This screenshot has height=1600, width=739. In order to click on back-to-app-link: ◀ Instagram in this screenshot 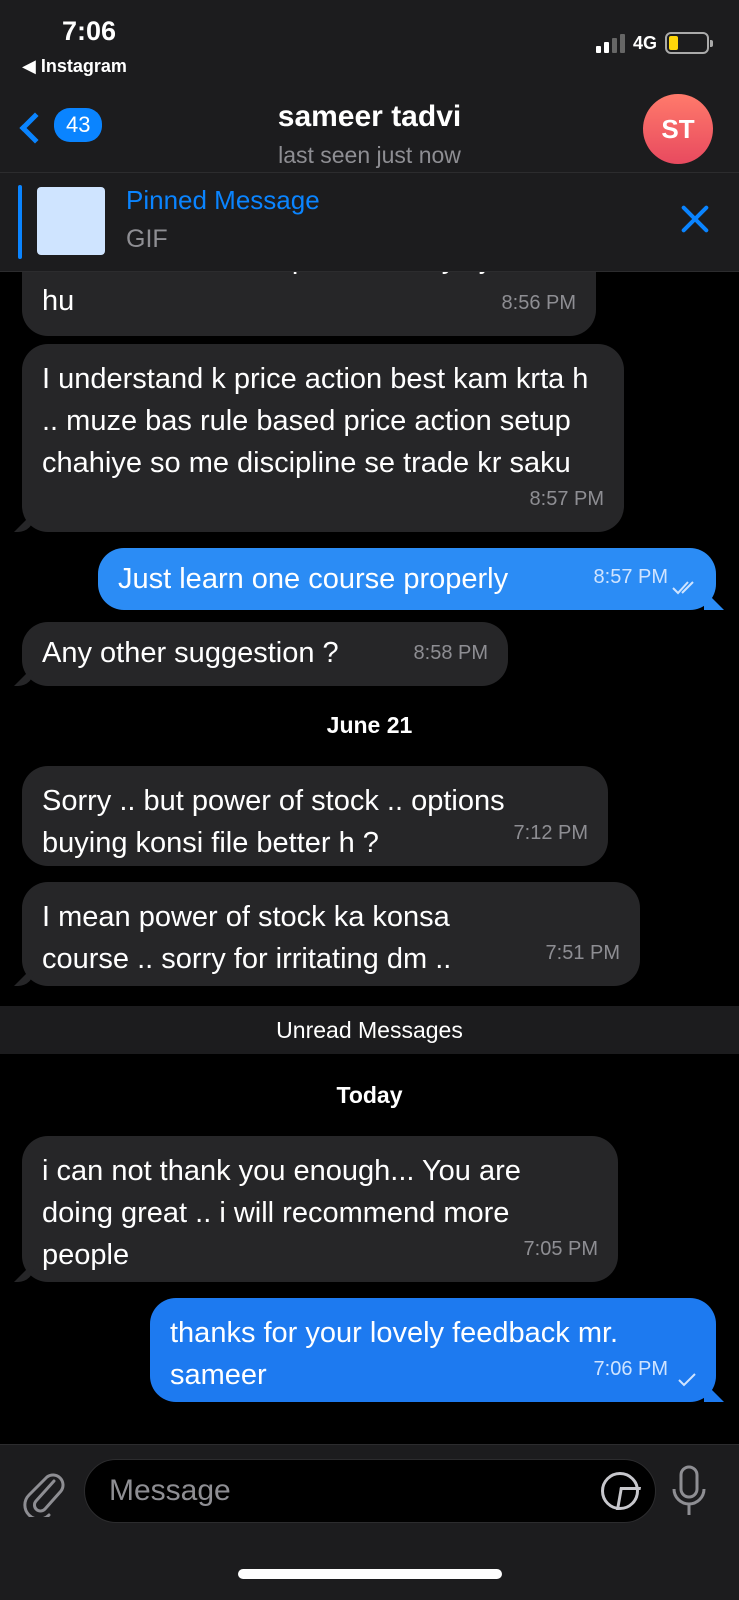, I will do `click(74, 66)`.